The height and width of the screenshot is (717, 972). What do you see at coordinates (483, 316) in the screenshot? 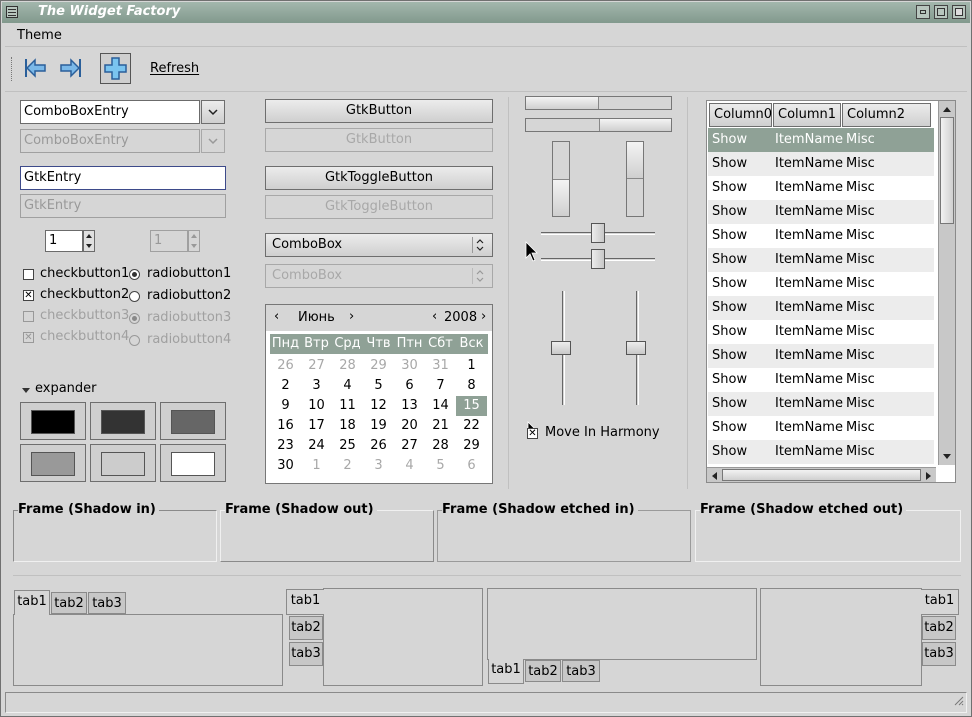
I see `next-year-icon: ›` at bounding box center [483, 316].